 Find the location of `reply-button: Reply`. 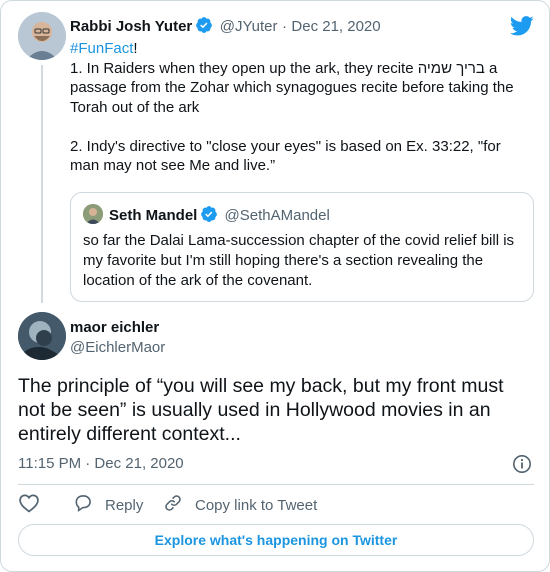

reply-button: Reply is located at coordinates (108, 506).